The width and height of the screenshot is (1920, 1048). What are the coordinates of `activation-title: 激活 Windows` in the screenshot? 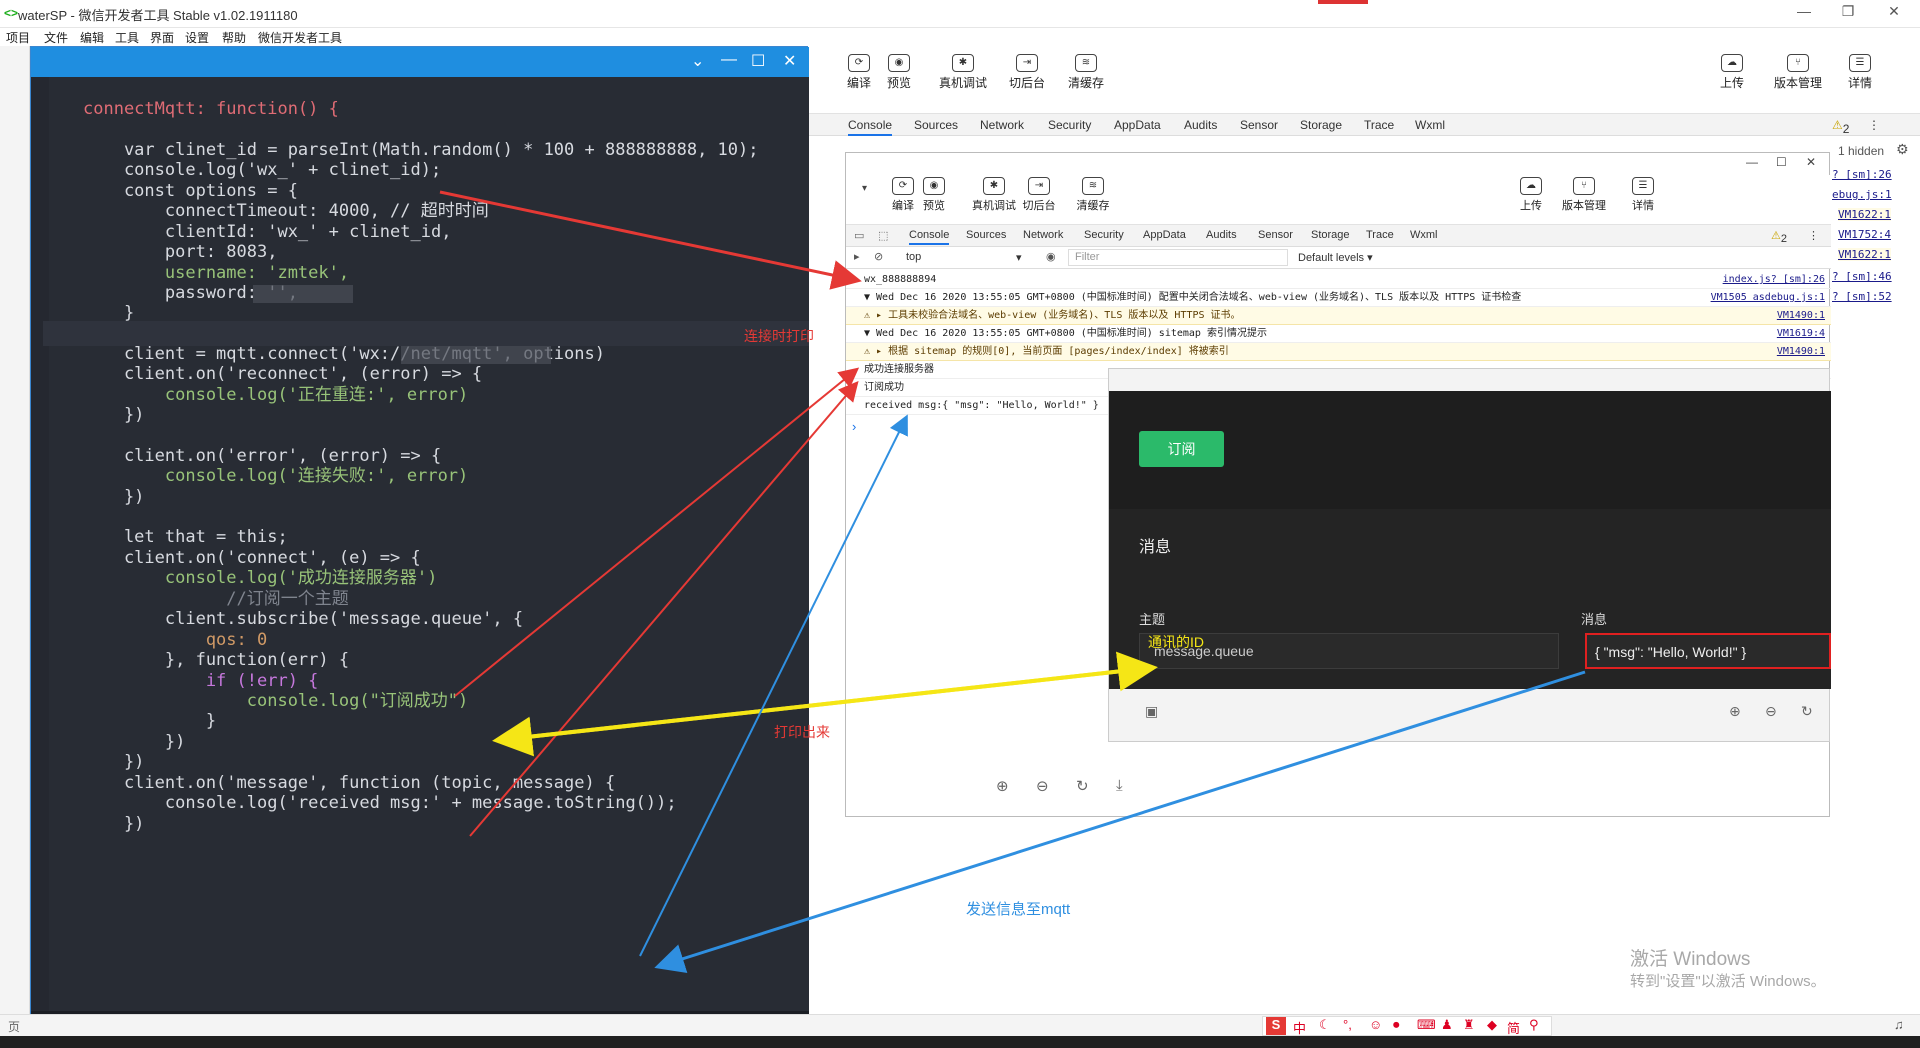 It's located at (1690, 959).